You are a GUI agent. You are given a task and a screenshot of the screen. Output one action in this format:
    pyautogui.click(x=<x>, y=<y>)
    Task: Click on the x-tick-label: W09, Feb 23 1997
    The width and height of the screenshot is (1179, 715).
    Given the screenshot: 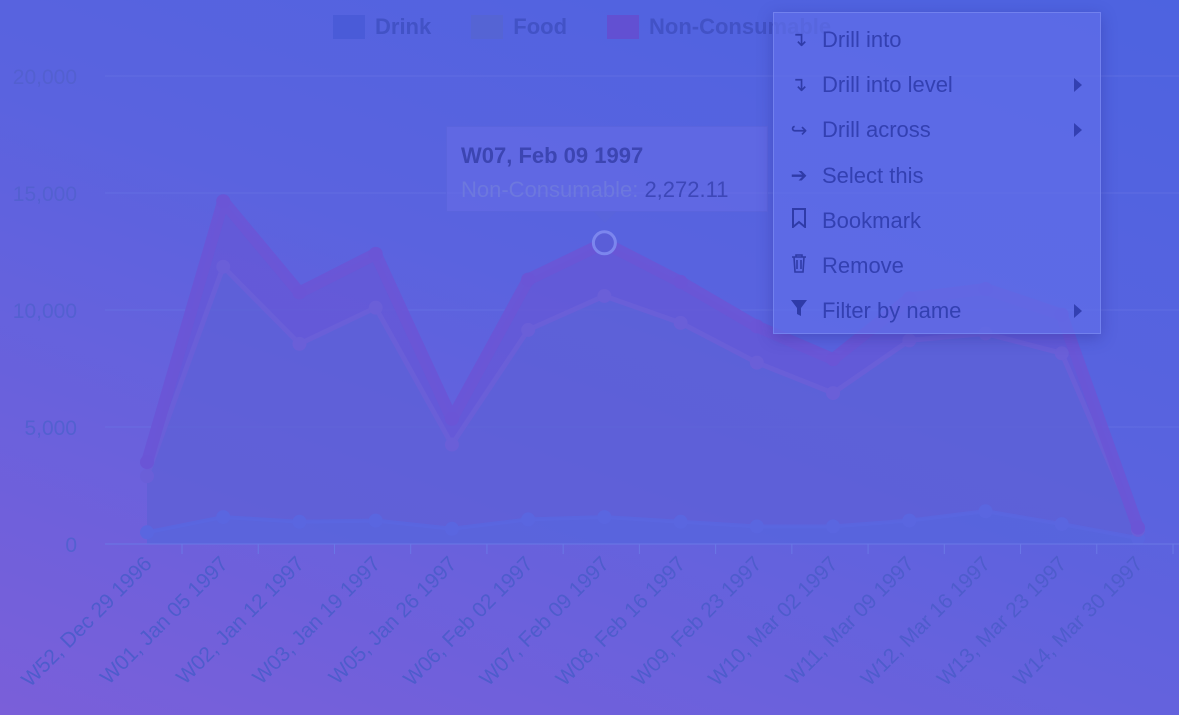 What is the action you would take?
    pyautogui.click(x=697, y=621)
    